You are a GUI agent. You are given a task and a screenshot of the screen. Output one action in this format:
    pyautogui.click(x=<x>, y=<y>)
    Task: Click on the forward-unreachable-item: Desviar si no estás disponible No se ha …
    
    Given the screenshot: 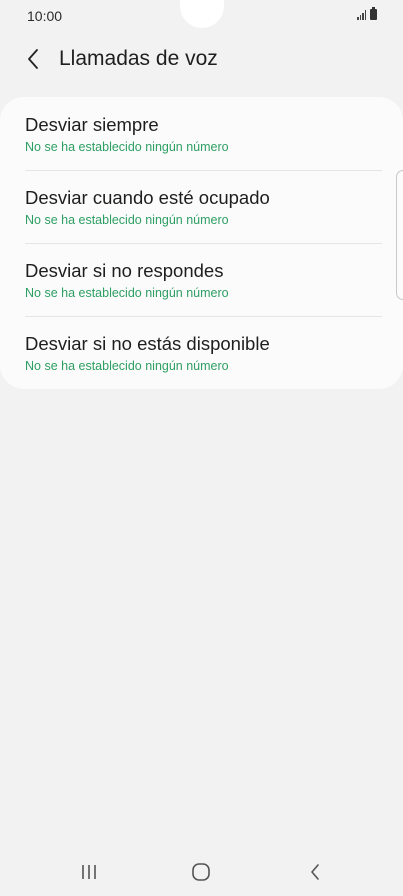 What is the action you would take?
    pyautogui.click(x=203, y=352)
    